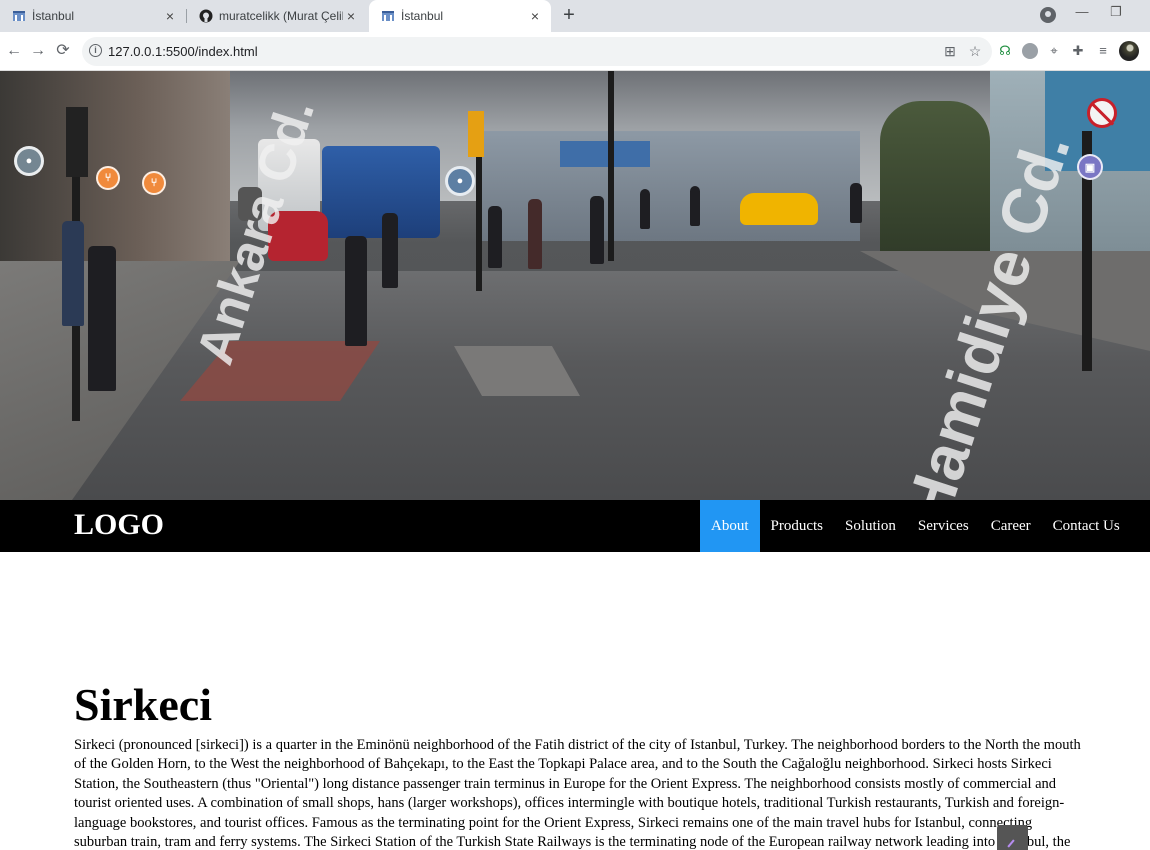 The image size is (1150, 850). I want to click on url-text: 127.0.0.1:5500/index.html, so click(183, 51).